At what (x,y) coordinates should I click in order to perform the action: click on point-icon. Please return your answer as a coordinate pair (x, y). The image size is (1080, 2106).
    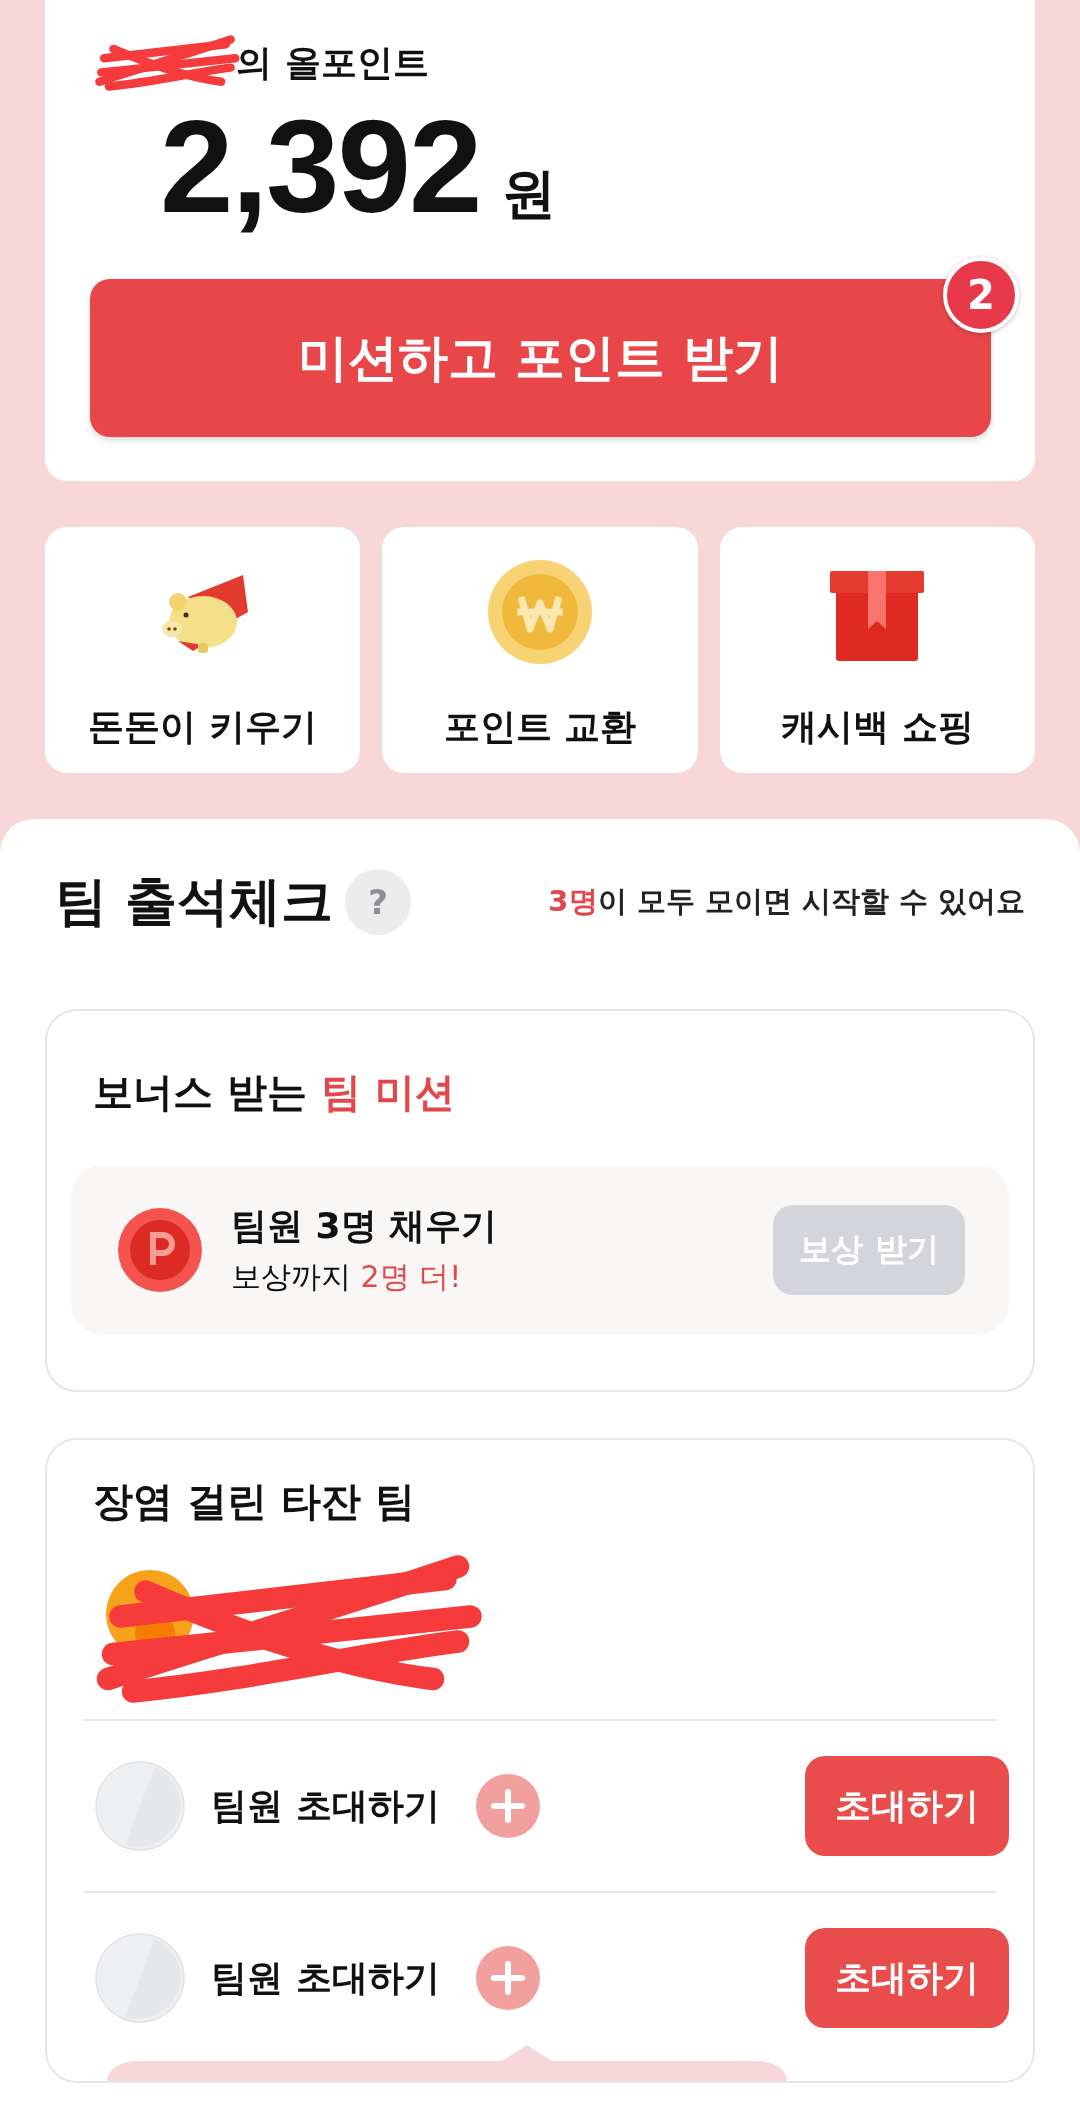
    Looking at the image, I should click on (160, 1250).